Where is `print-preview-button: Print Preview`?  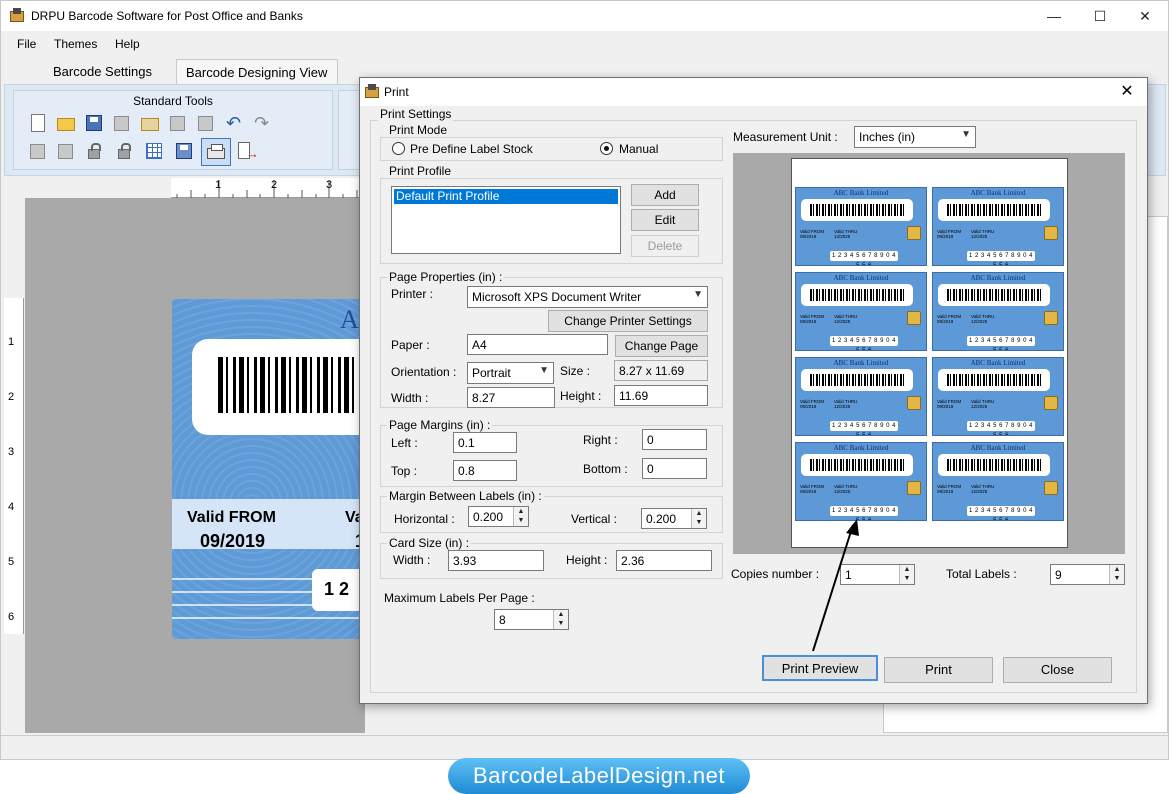
print-preview-button: Print Preview is located at coordinates (820, 668).